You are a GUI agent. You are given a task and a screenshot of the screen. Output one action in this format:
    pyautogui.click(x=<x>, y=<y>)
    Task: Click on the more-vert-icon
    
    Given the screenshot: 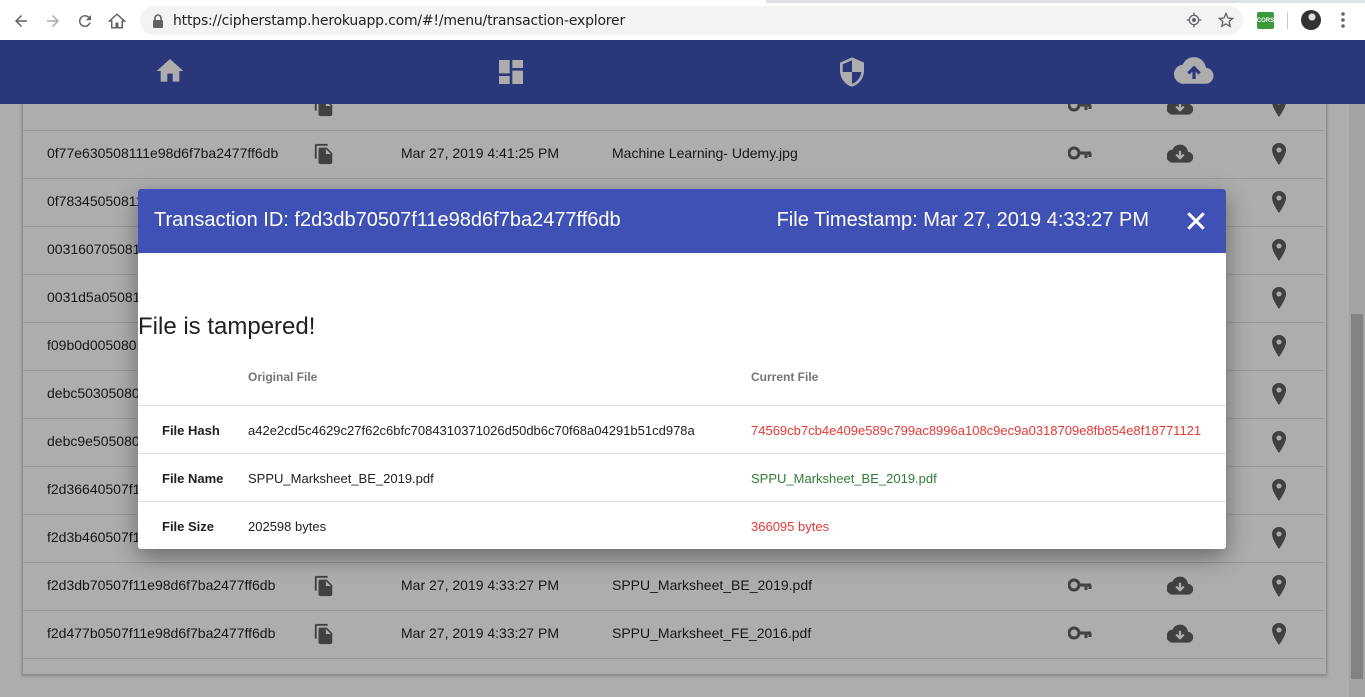 What is the action you would take?
    pyautogui.click(x=1343, y=20)
    